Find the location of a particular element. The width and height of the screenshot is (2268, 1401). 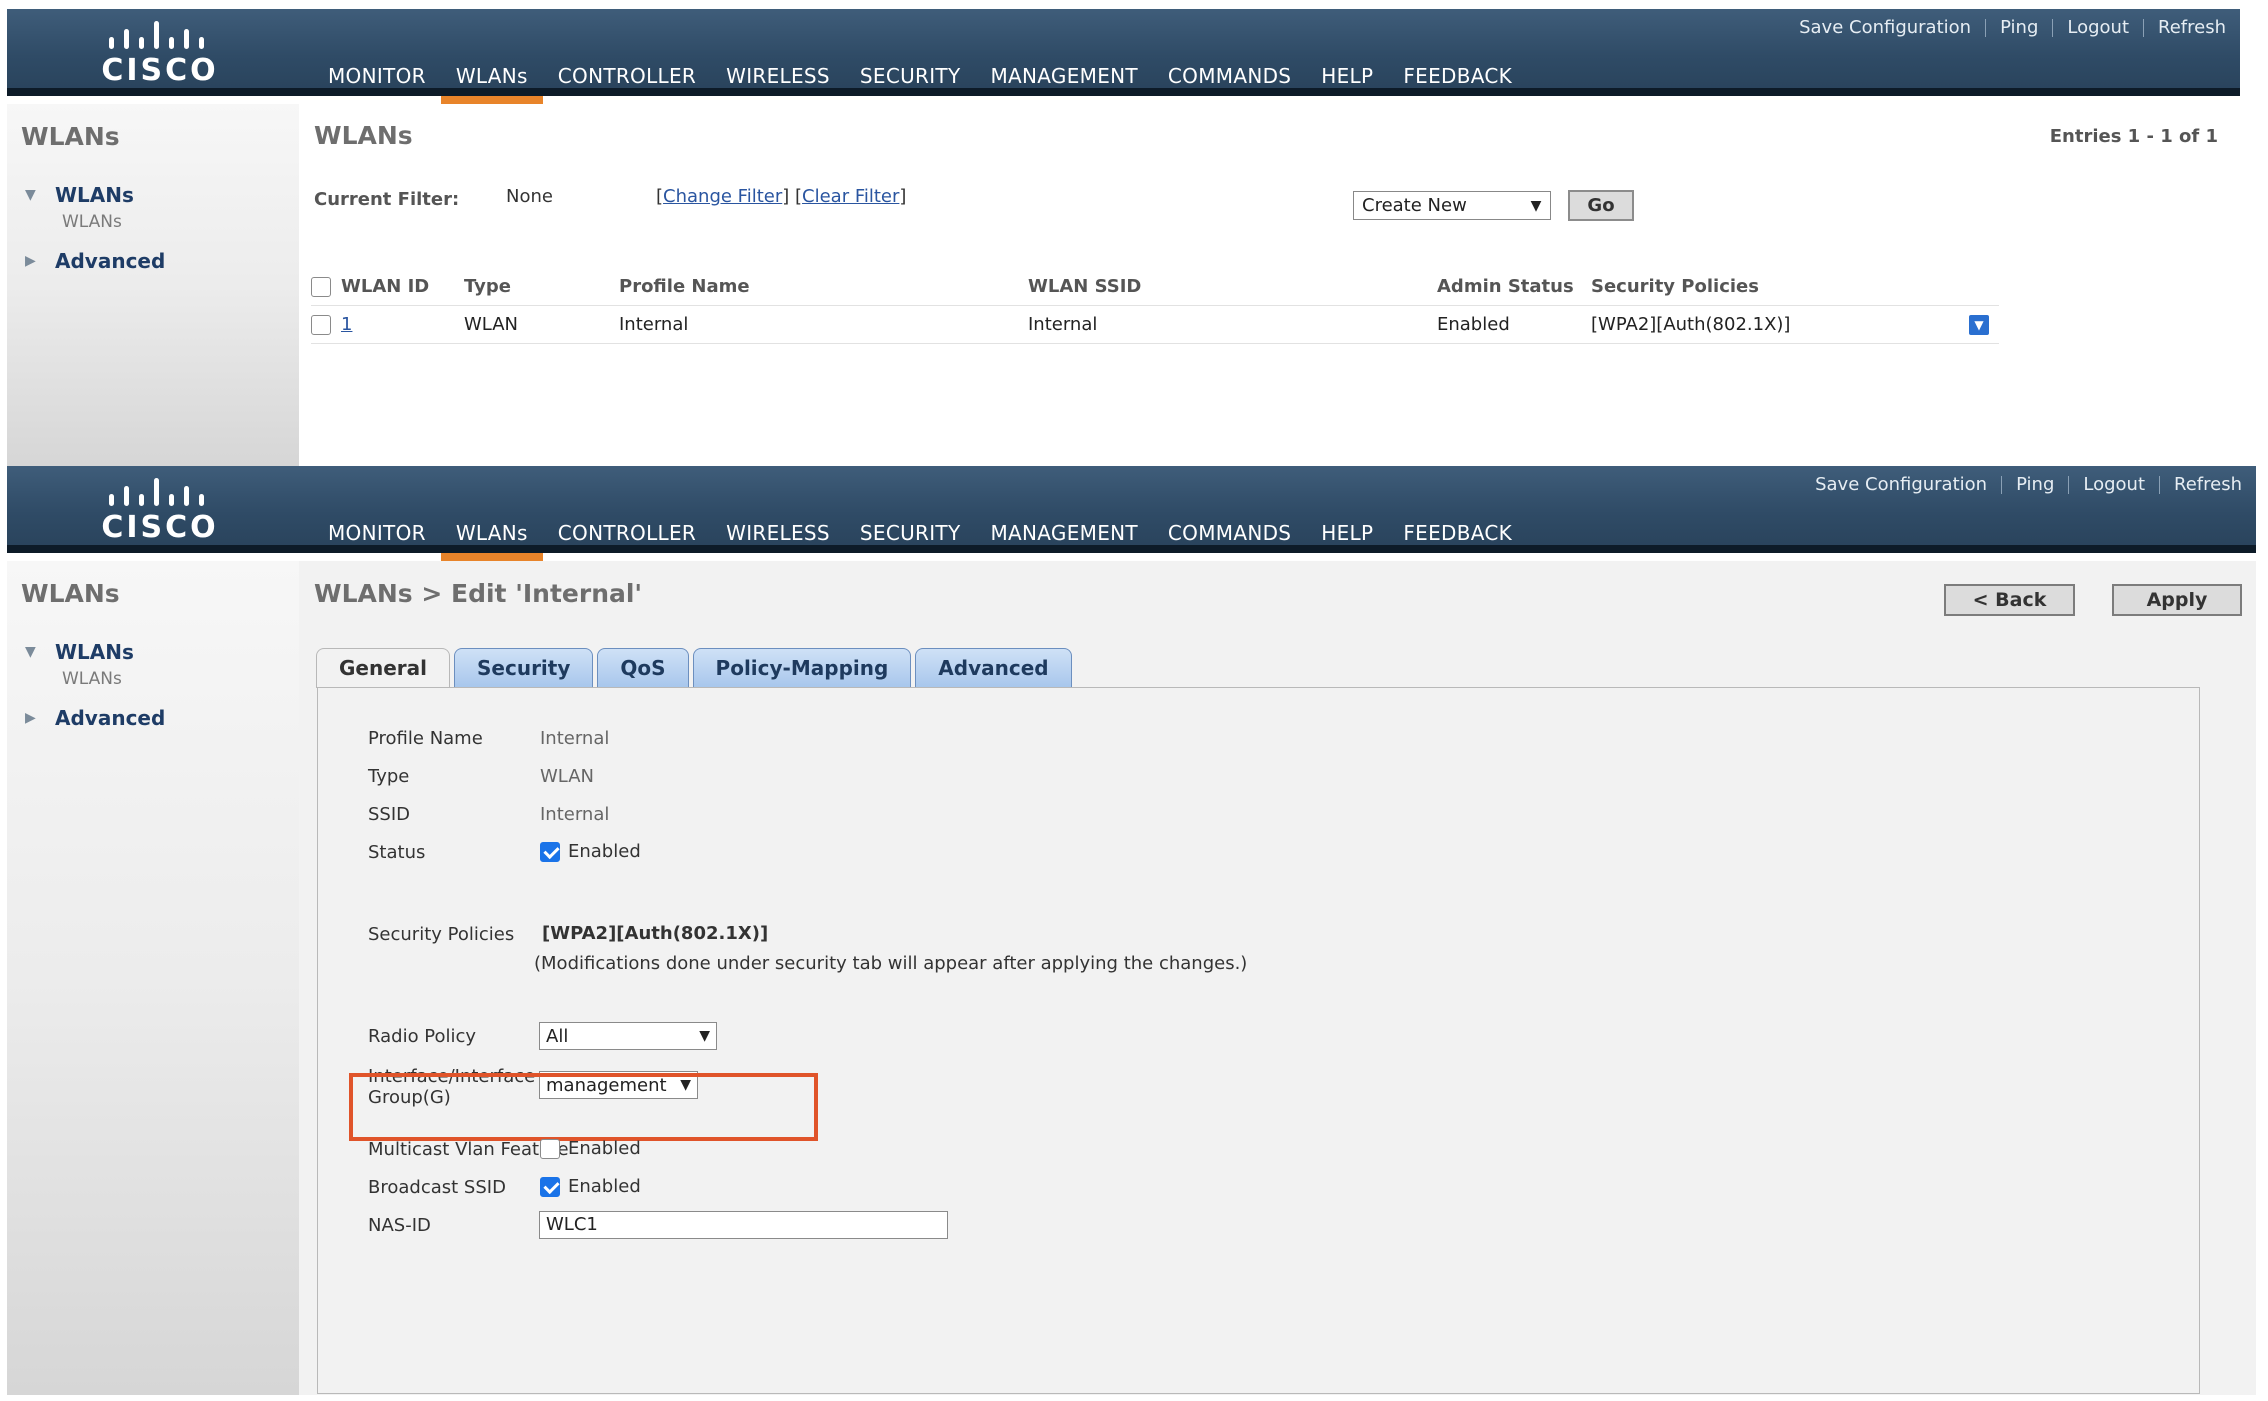

broadcast-ssid-checkbox is located at coordinates (550, 1186).